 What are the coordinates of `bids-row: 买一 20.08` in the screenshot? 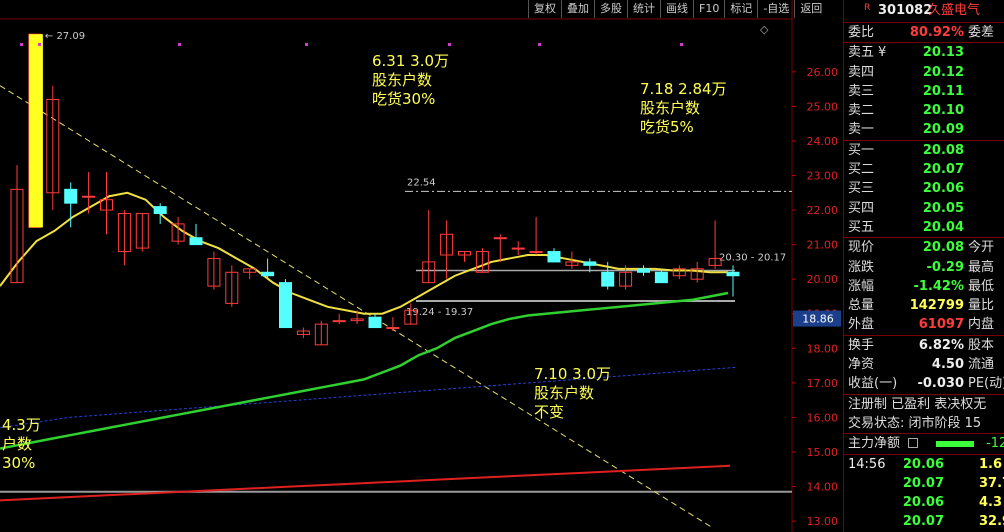 It's located at (906, 150).